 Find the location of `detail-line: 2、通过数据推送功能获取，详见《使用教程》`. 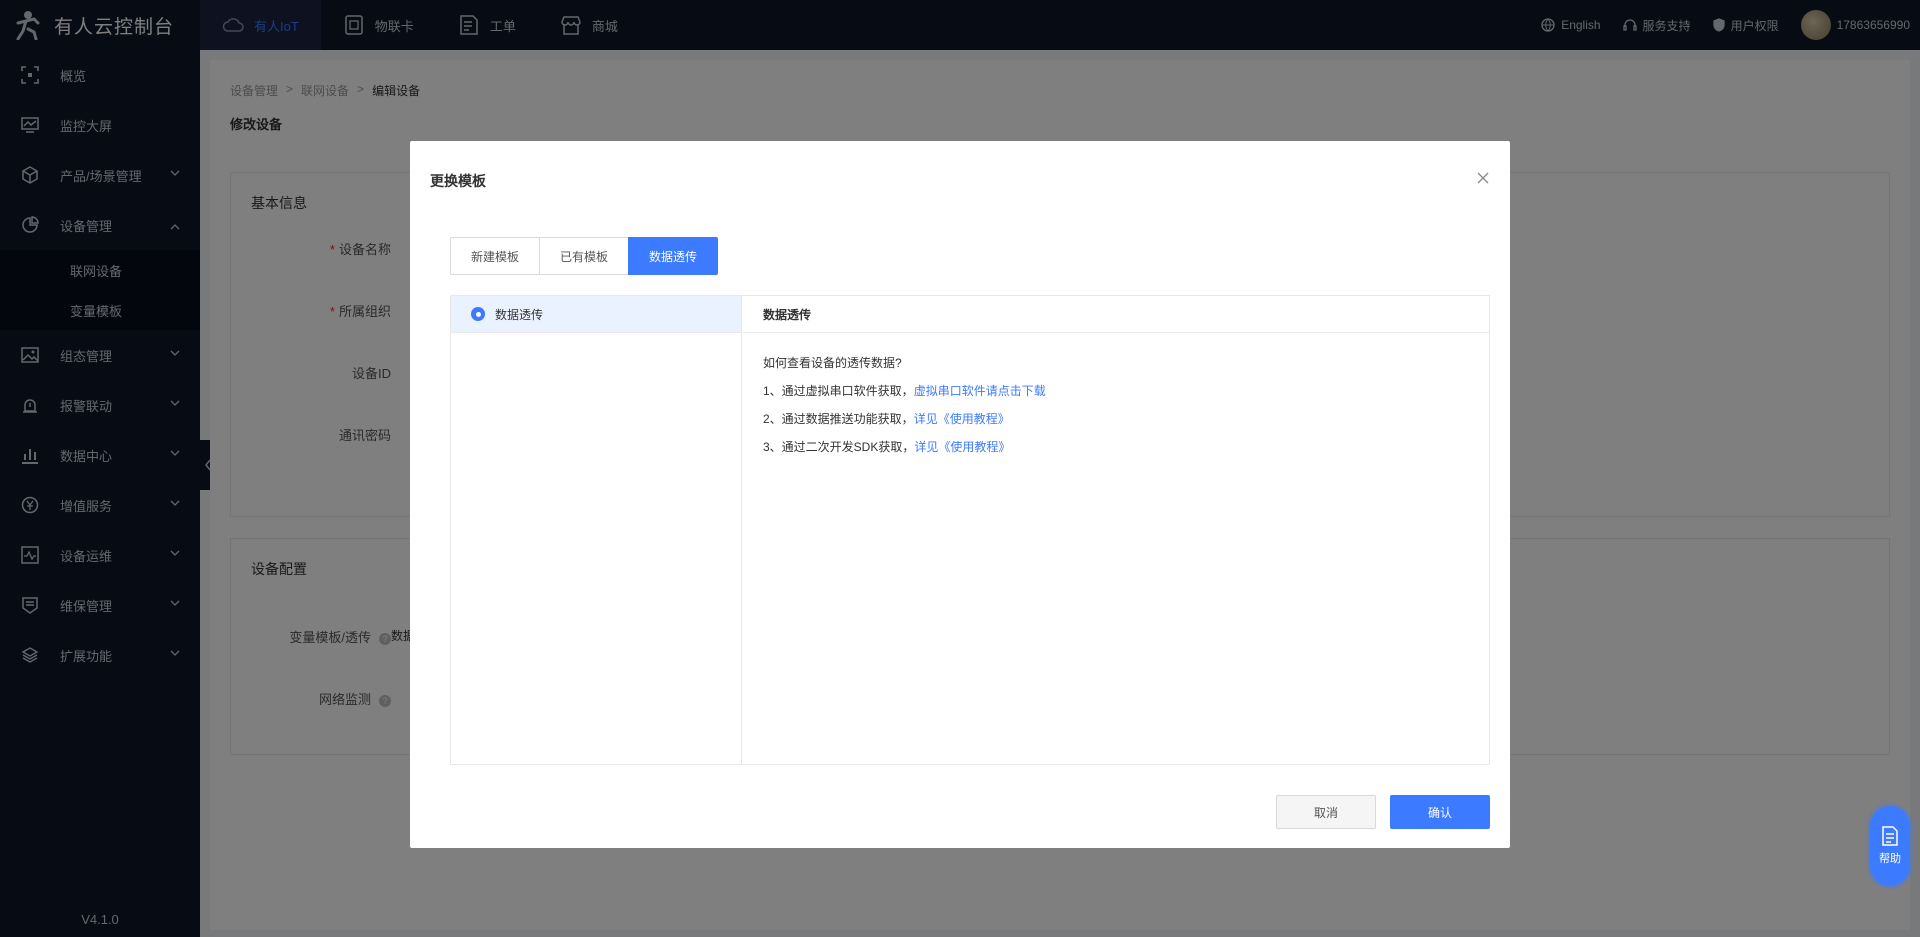

detail-line: 2、通过数据推送功能获取，详见《使用教程》 is located at coordinates (1116, 419).